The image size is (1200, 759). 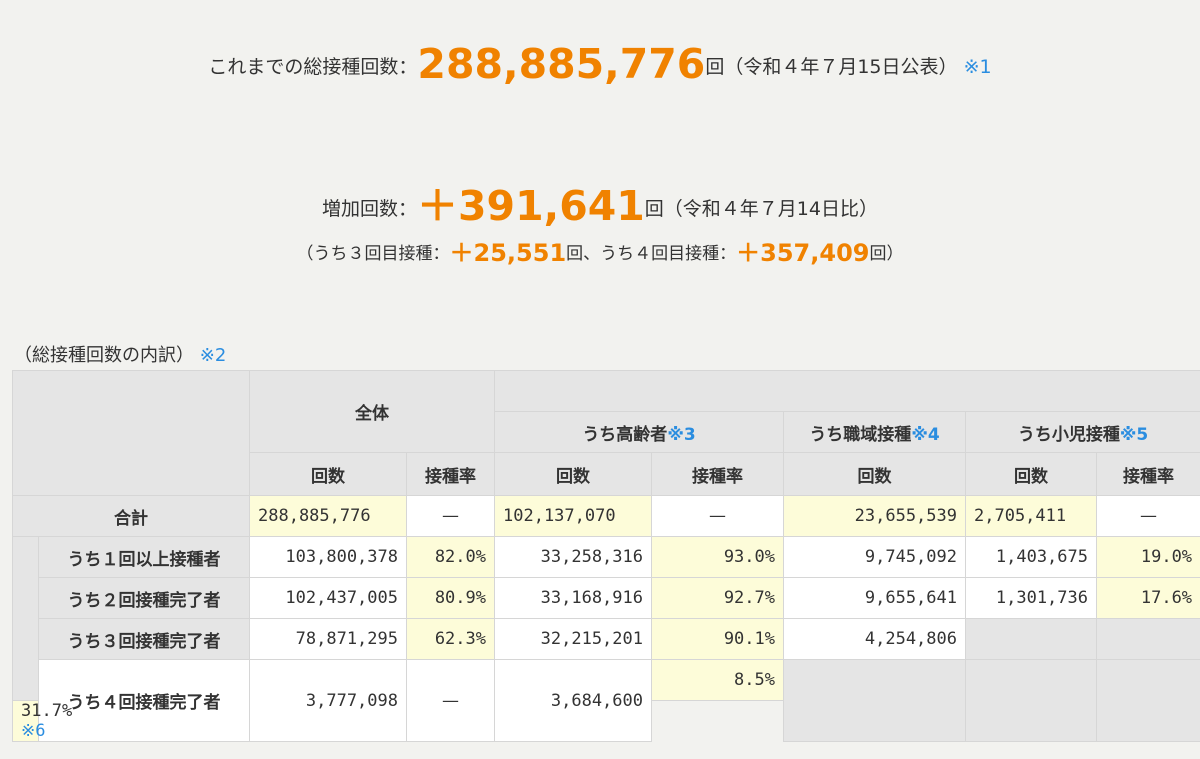 What do you see at coordinates (131, 433) in the screenshot?
I see `table-corner` at bounding box center [131, 433].